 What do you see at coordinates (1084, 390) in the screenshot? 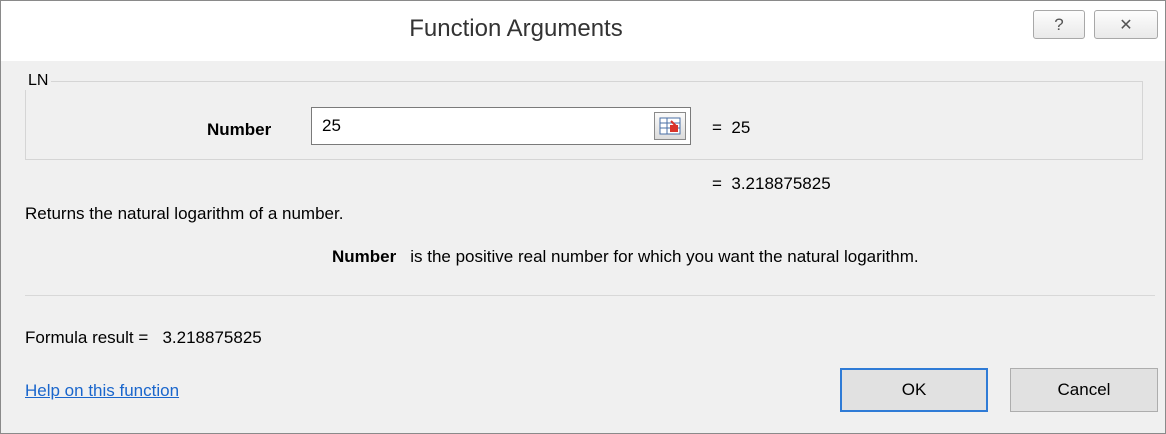
I see `cancel-button: Cancel` at bounding box center [1084, 390].